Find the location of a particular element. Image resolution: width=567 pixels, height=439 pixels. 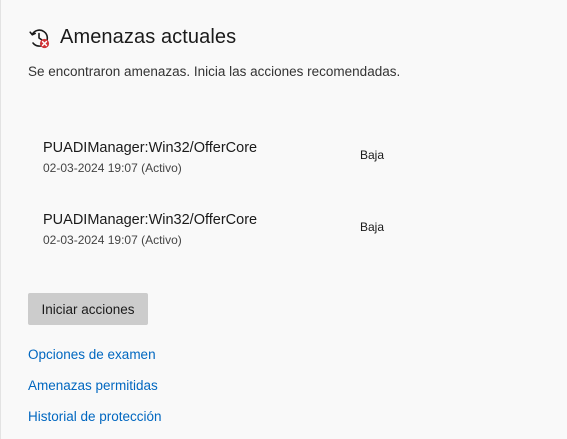

page-title: Amenazas actuales is located at coordinates (148, 37).